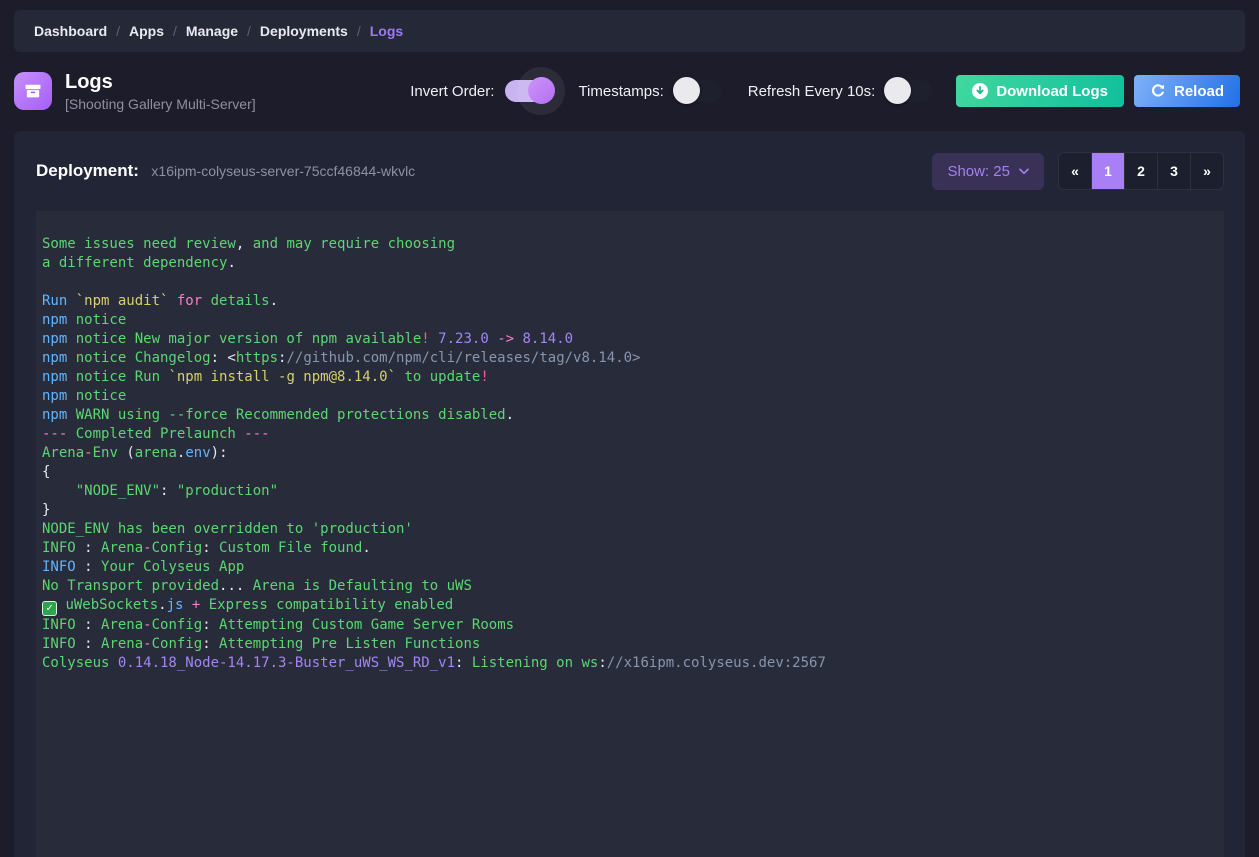 This screenshot has width=1259, height=857. I want to click on toggle-invert-order, so click(535, 91).